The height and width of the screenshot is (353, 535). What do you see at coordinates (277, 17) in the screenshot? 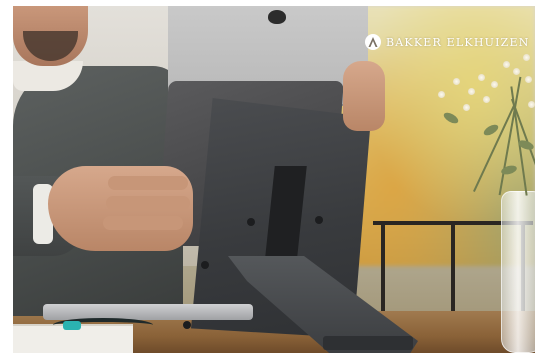
I see `laptop-logo-icon` at bounding box center [277, 17].